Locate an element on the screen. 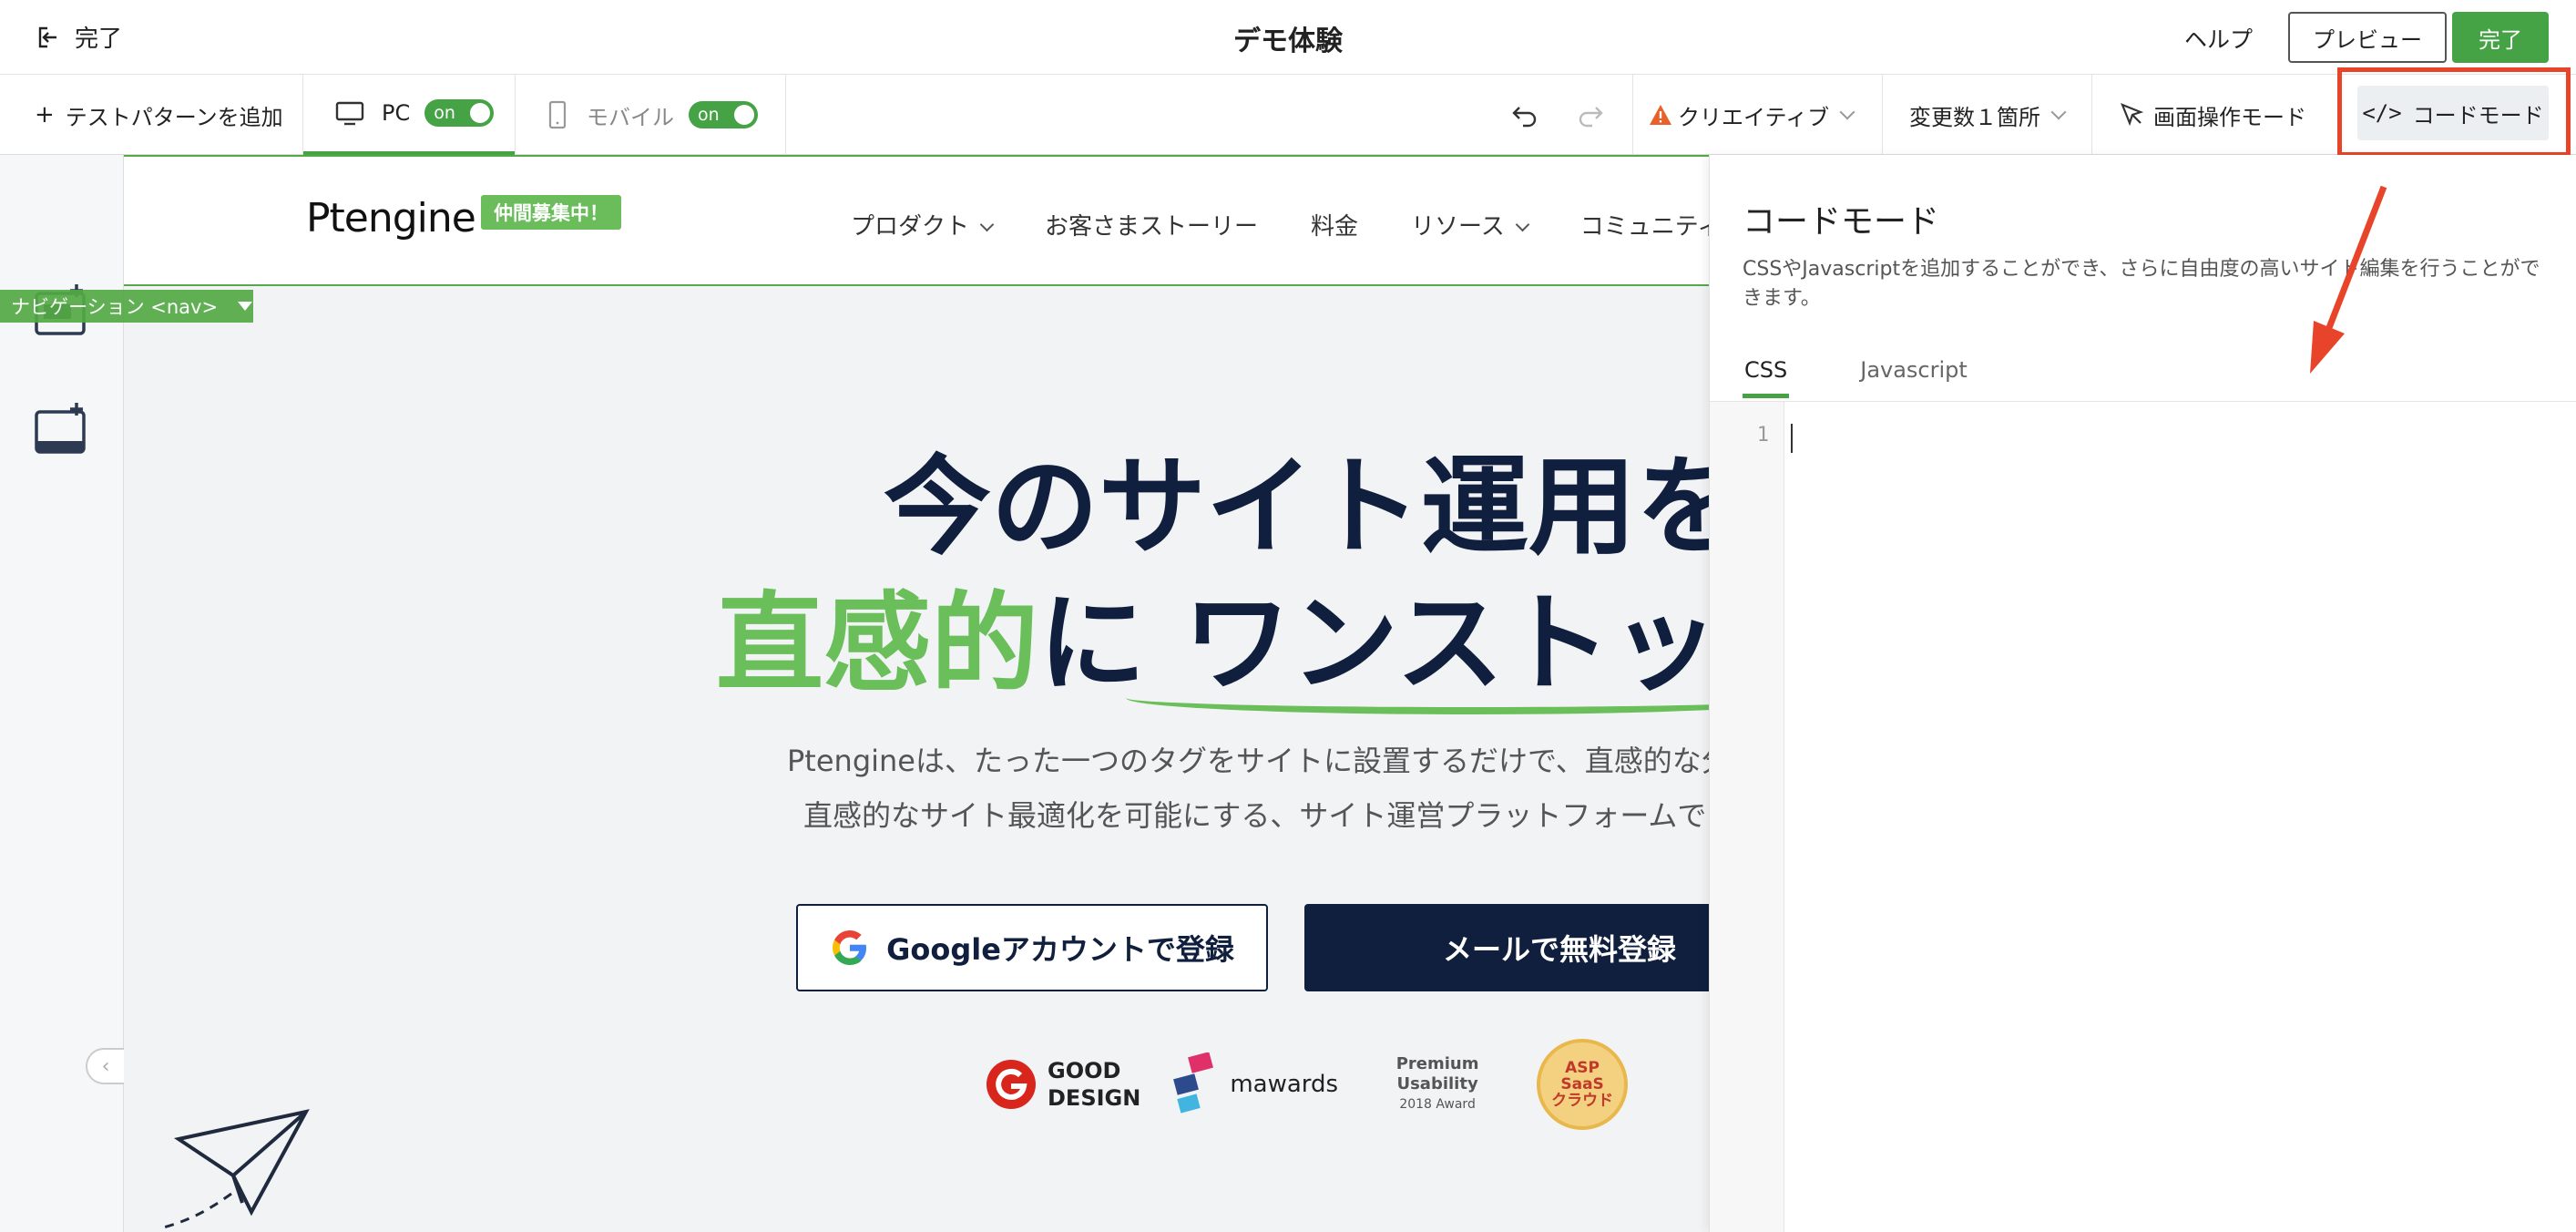  text-cursor is located at coordinates (1792, 438).